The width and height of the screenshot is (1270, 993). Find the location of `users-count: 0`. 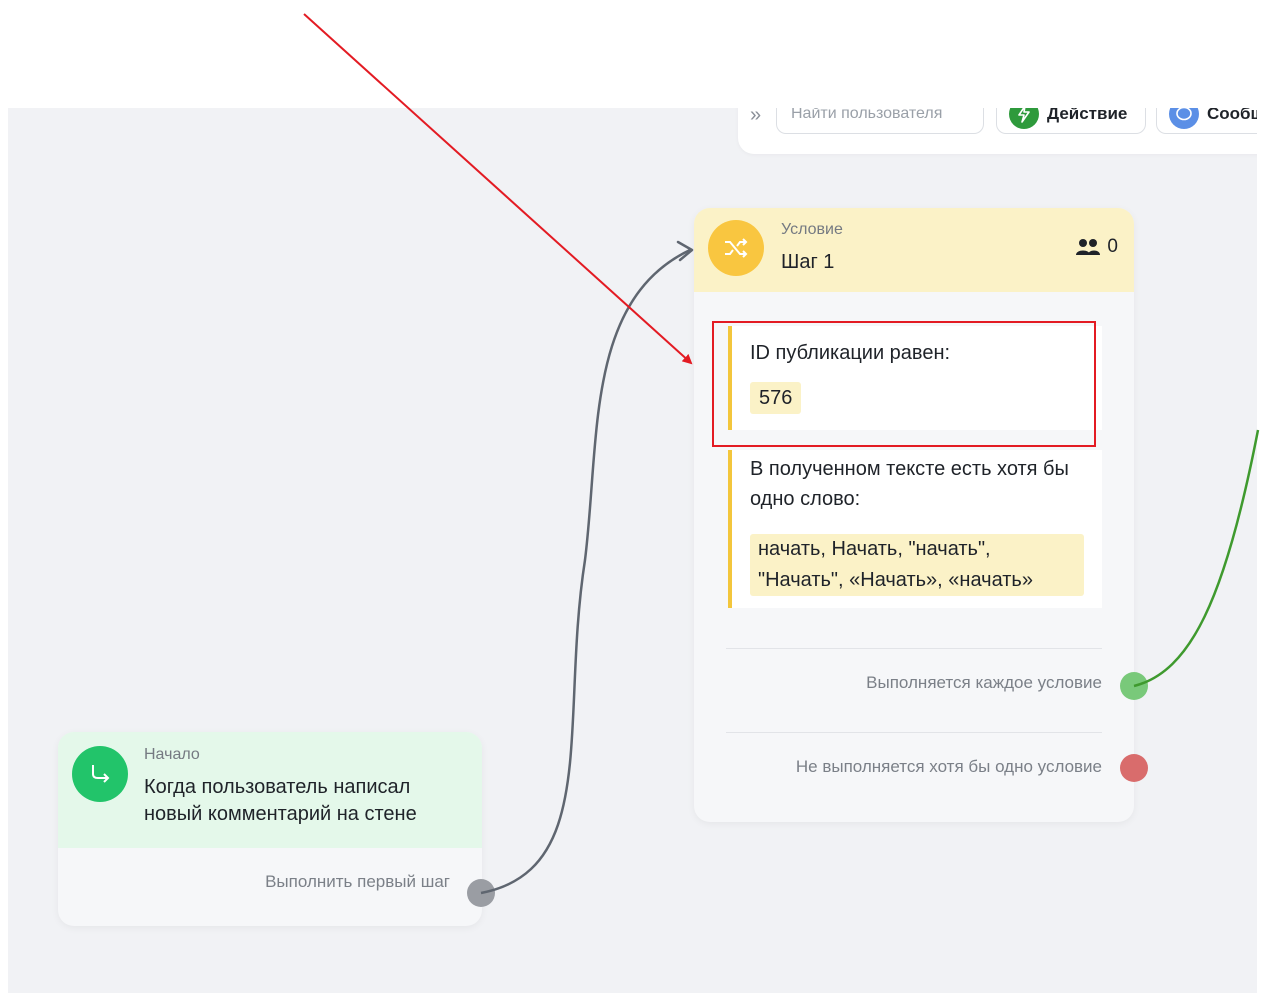

users-count: 0 is located at coordinates (1112, 246).